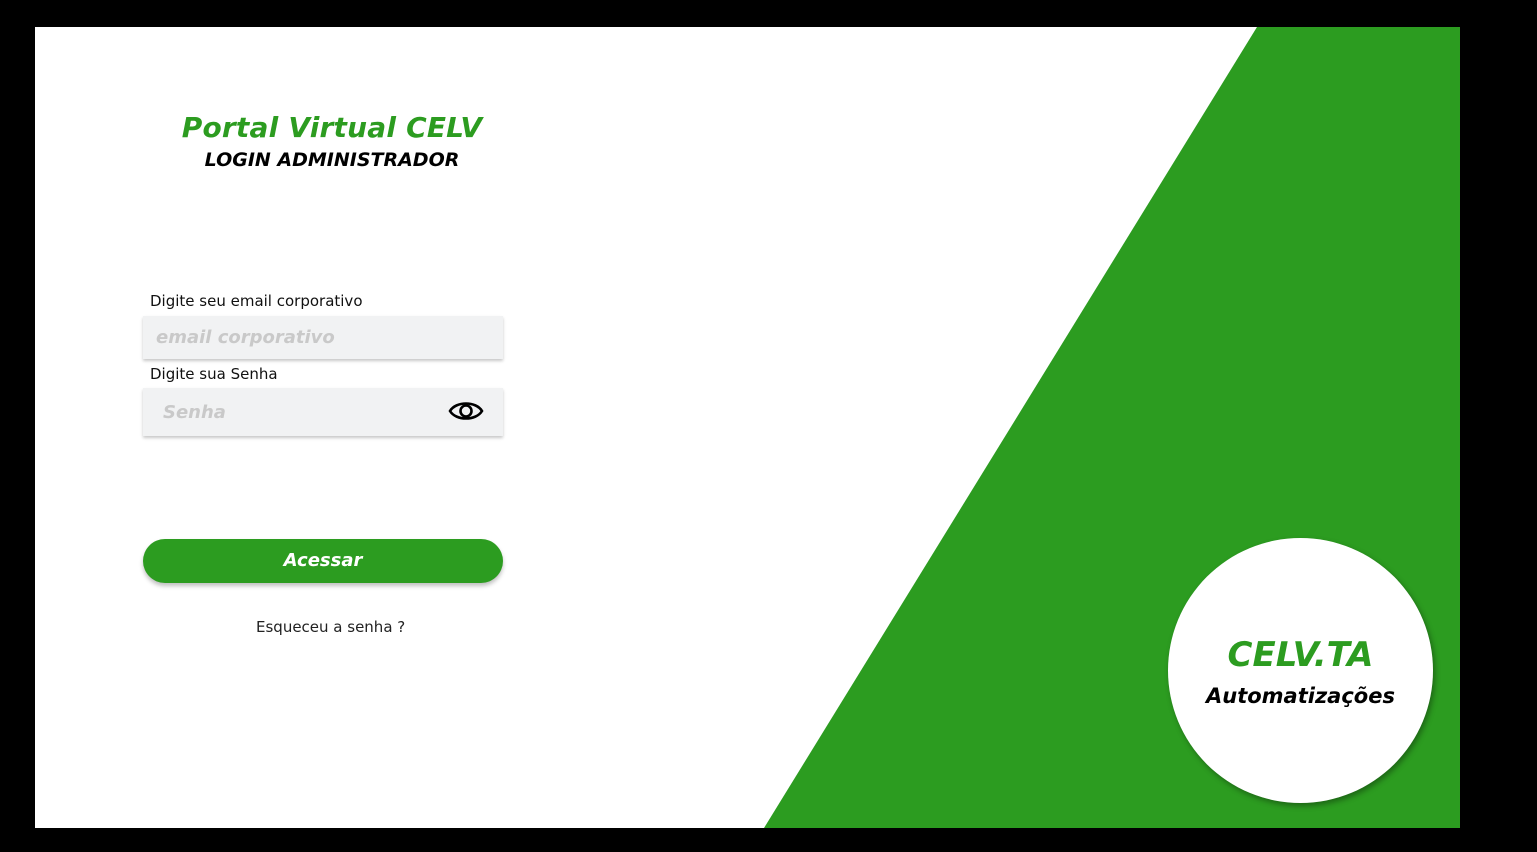 Image resolution: width=1537 pixels, height=852 pixels. Describe the element at coordinates (332, 127) in the screenshot. I see `page-title: Portal Virtual CELV` at that location.